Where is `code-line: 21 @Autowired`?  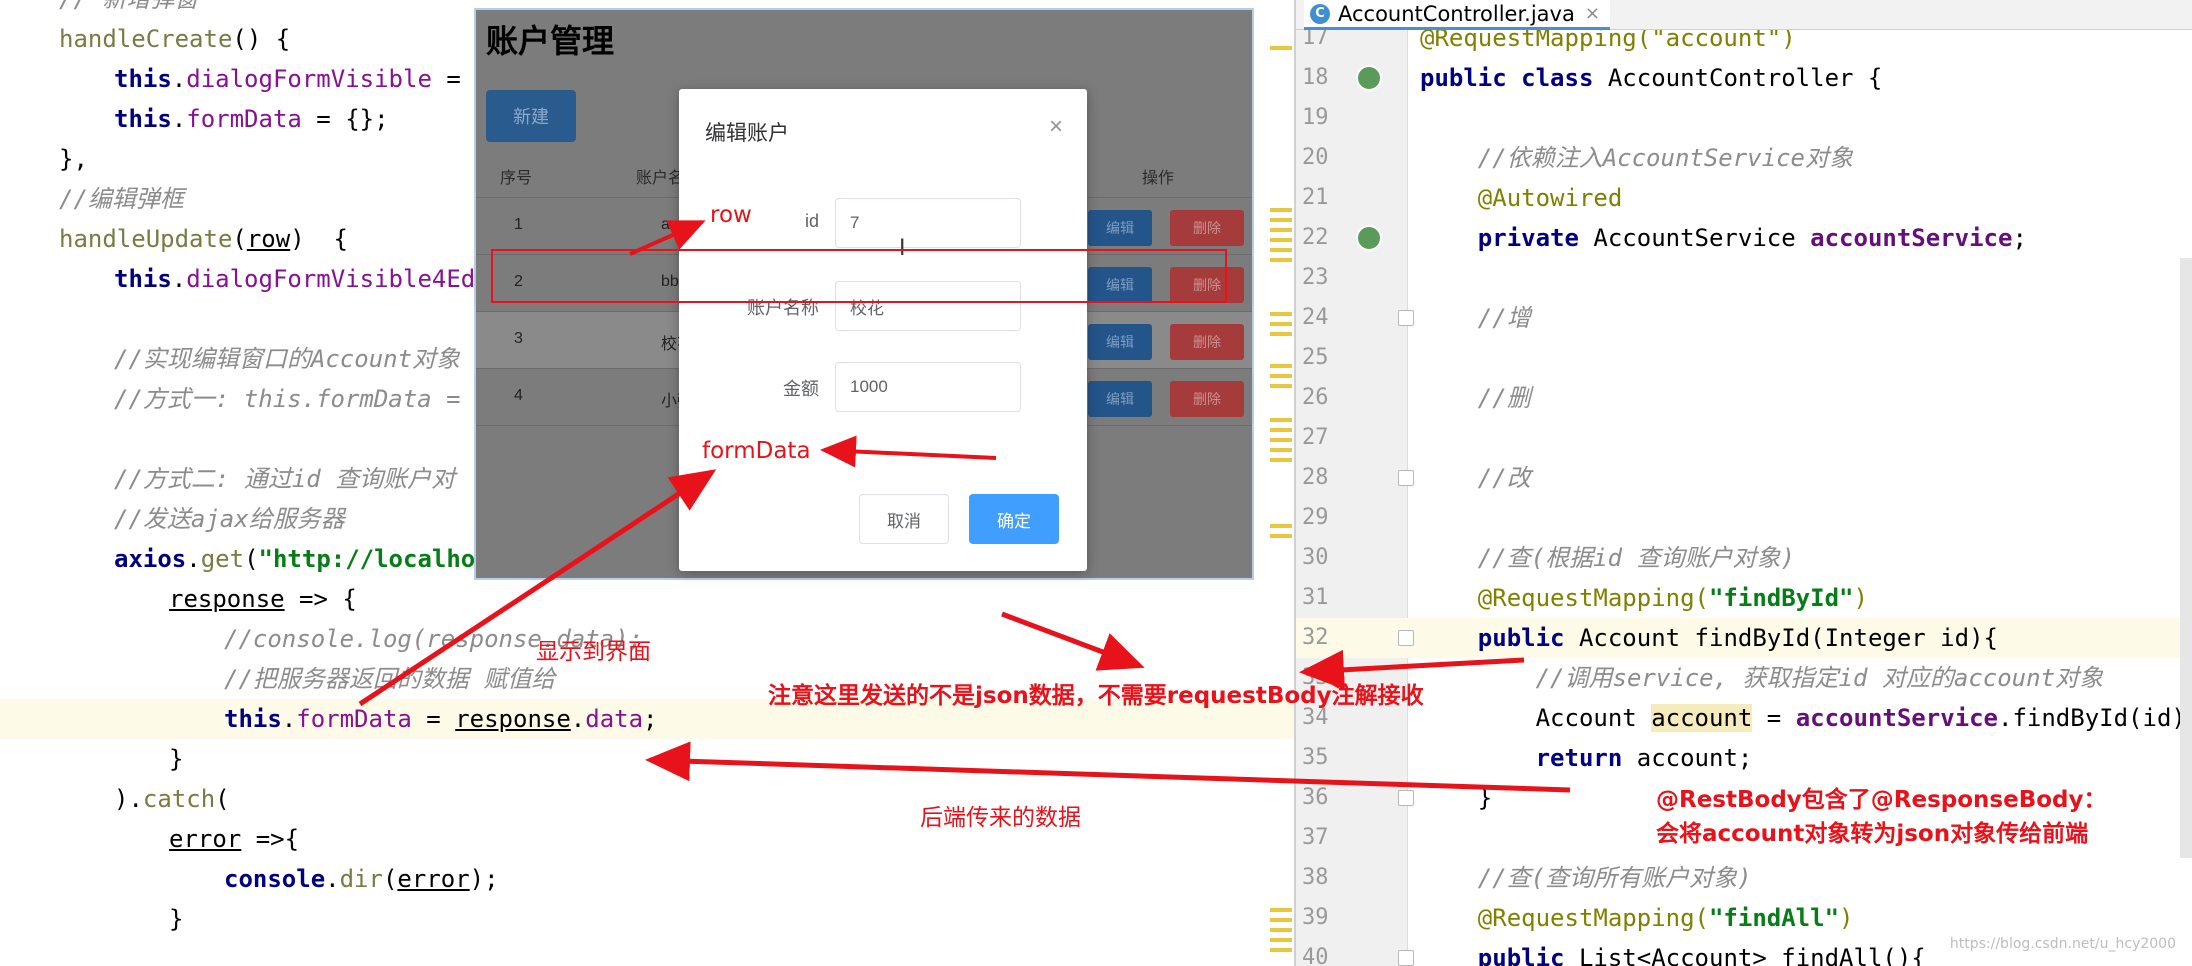
code-line: 21 @Autowired is located at coordinates (1744, 198).